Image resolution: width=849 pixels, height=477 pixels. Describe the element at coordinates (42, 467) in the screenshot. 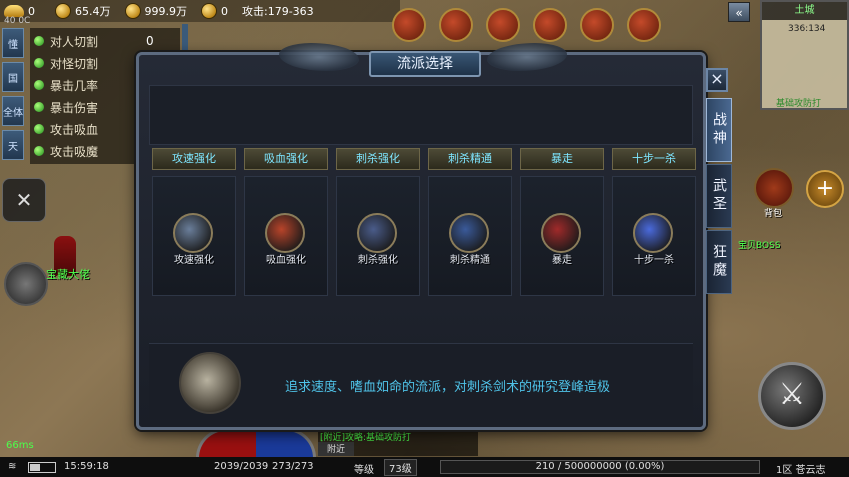

I see `battery-icon` at that location.